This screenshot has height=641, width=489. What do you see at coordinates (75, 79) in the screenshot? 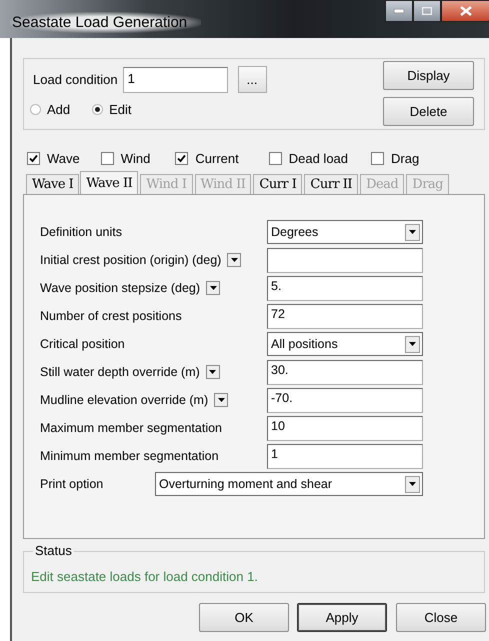
I see `load-condition-label: Load condition` at bounding box center [75, 79].